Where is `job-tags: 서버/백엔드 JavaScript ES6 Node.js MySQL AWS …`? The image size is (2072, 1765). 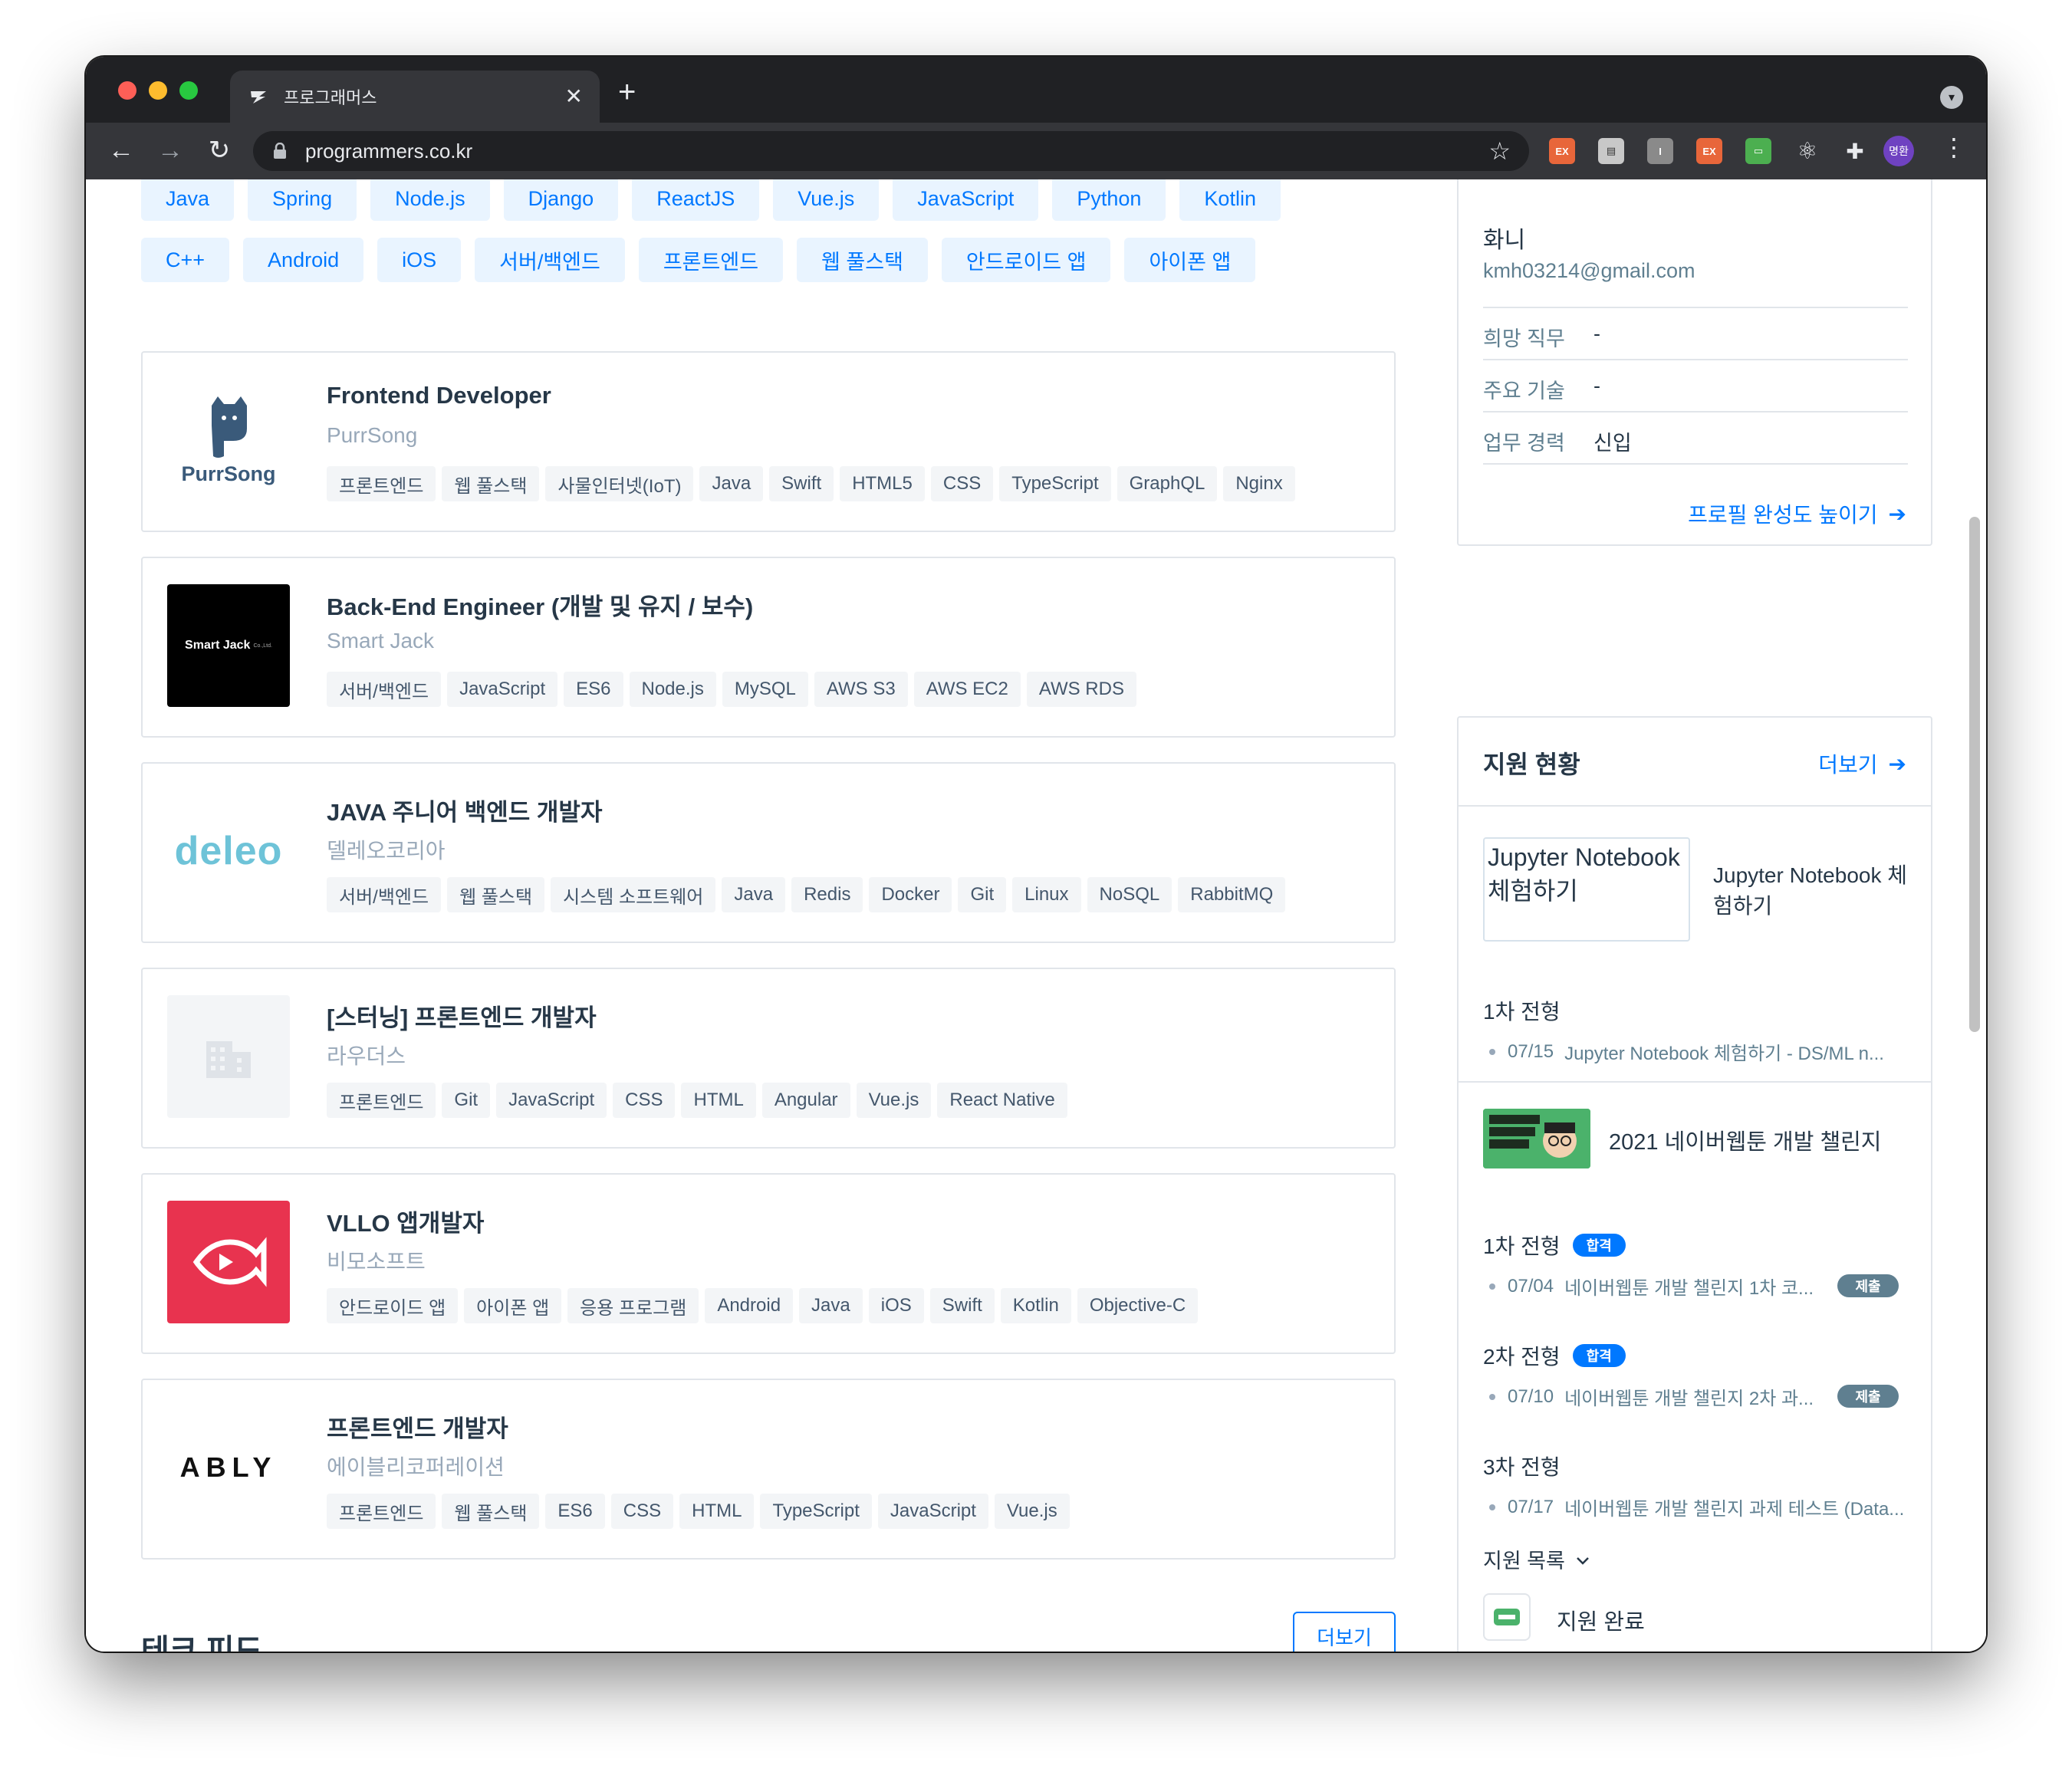 job-tags: 서버/백엔드 JavaScript ES6 Node.js MySQL AWS … is located at coordinates (731, 690).